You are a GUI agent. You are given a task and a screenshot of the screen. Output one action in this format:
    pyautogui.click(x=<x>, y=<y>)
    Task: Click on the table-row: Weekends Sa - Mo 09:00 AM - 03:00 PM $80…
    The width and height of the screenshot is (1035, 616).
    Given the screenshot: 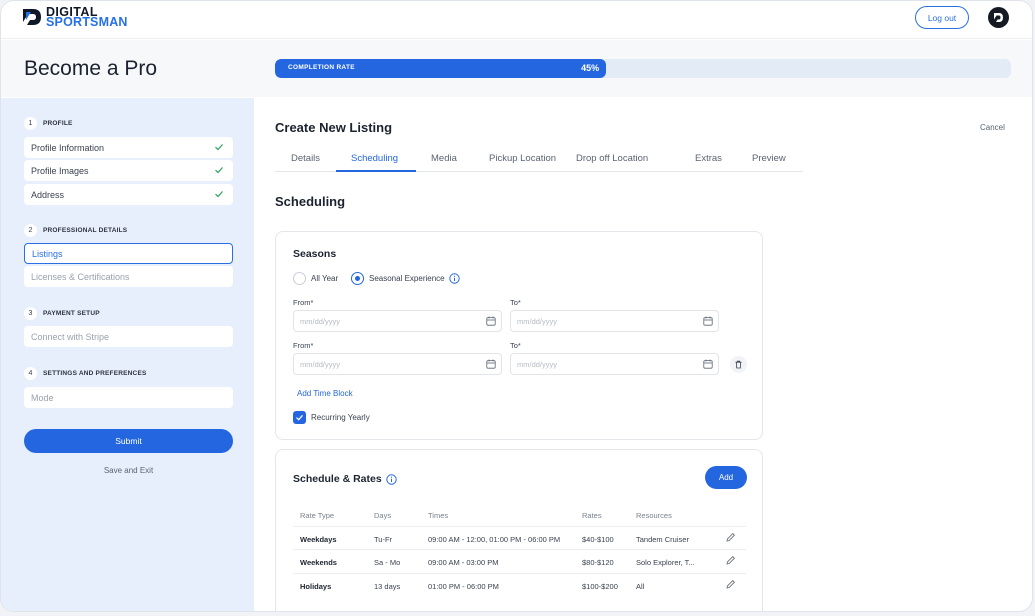 What is the action you would take?
    pyautogui.click(x=519, y=560)
    